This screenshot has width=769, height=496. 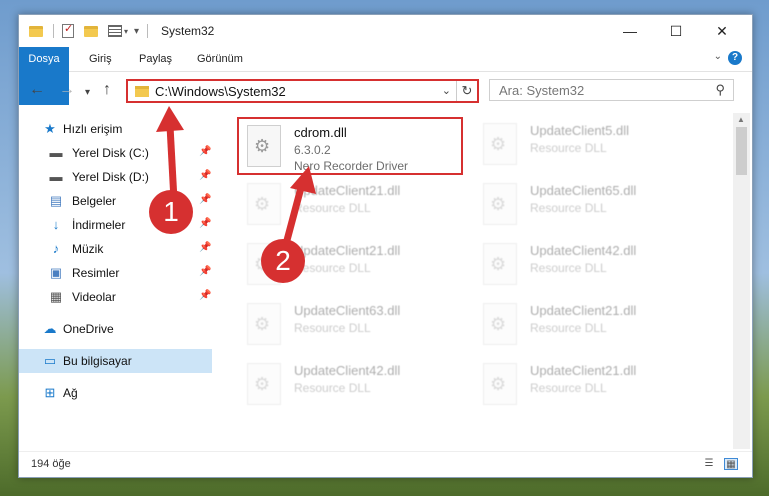 What do you see at coordinates (37, 90) in the screenshot?
I see `back-arrow-icon: ←` at bounding box center [37, 90].